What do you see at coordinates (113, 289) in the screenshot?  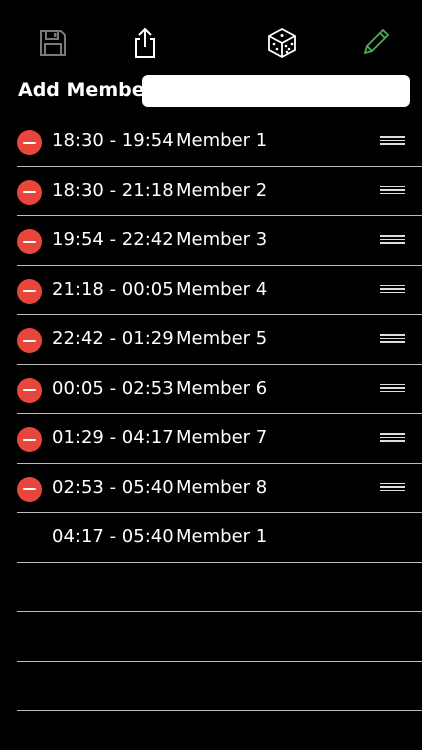 I see `time-range: 21:18 - 00:05` at bounding box center [113, 289].